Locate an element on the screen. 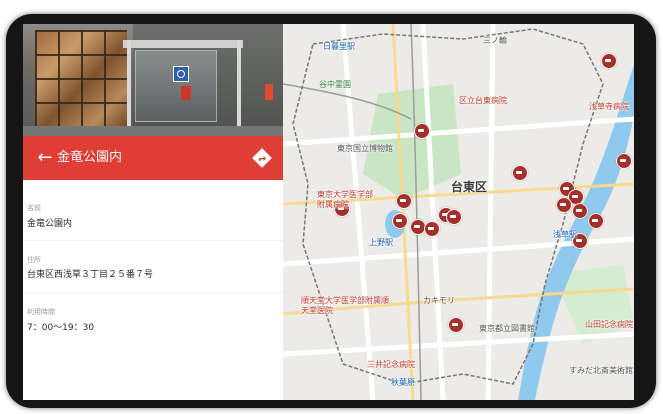 The height and width of the screenshot is (414, 663). shelter-glass is located at coordinates (176, 86).